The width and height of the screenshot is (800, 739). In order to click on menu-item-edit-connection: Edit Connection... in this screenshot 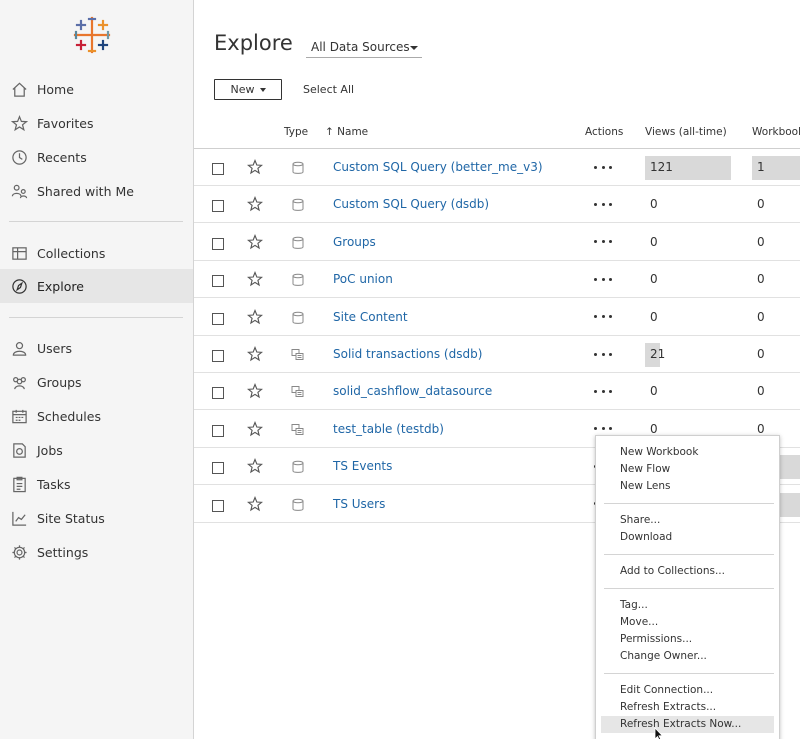, I will do `click(687, 690)`.